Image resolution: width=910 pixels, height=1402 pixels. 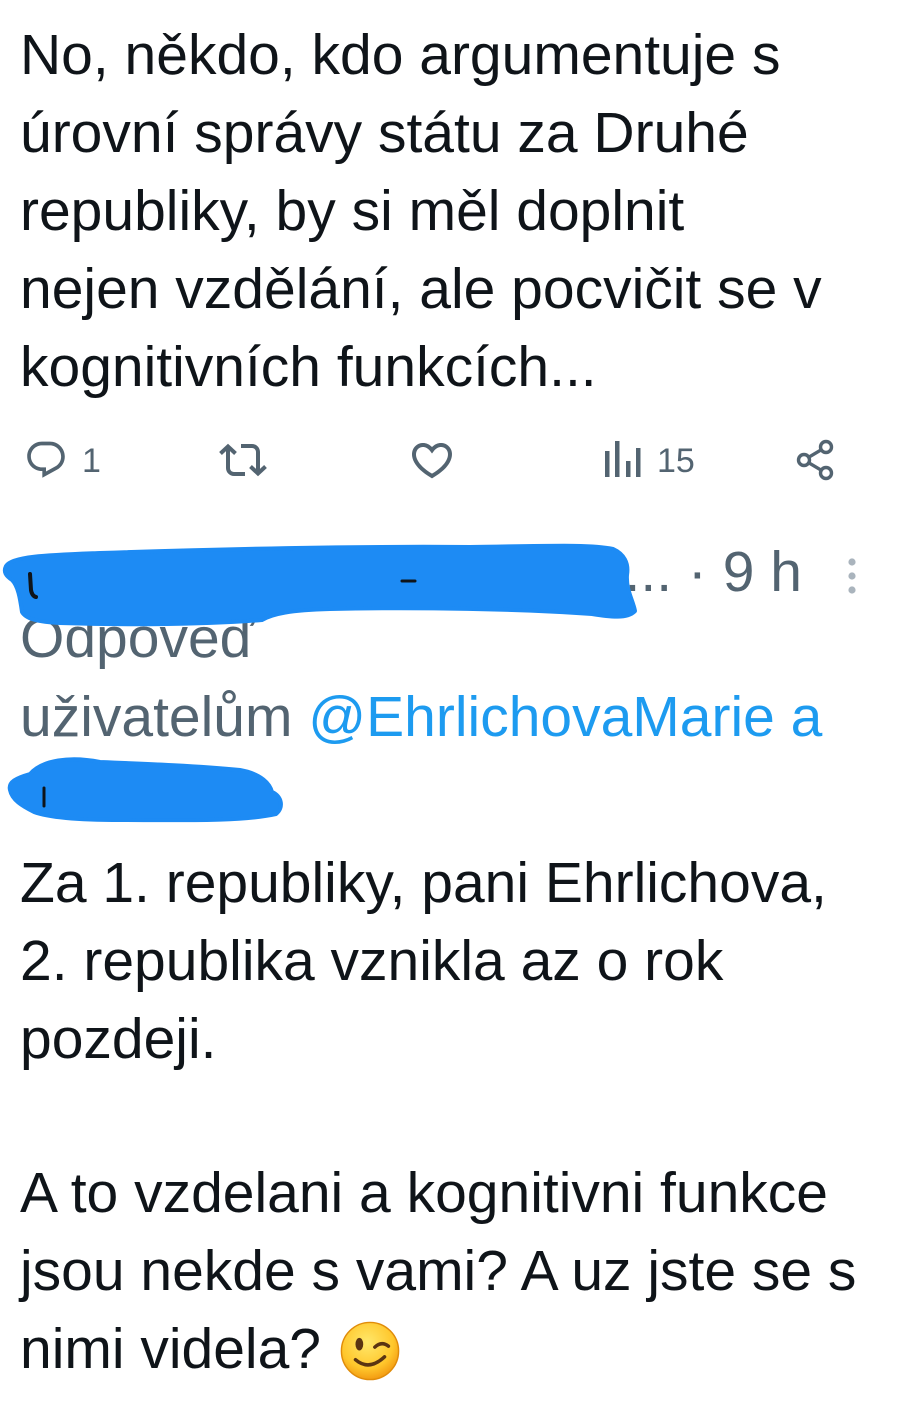 What do you see at coordinates (91, 461) in the screenshot?
I see `reply-count: 1` at bounding box center [91, 461].